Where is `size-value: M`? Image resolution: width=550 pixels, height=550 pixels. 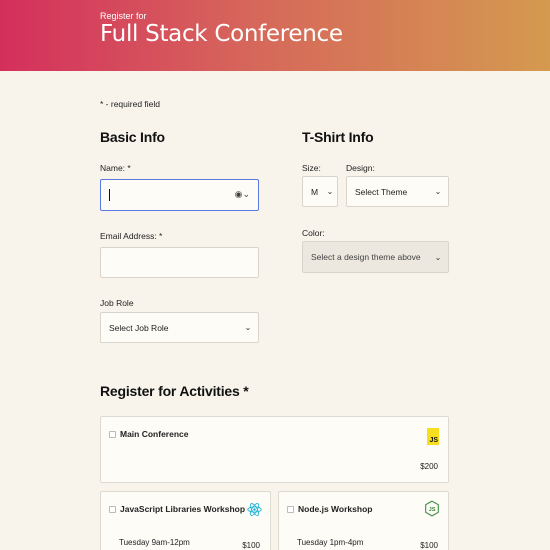 size-value: M is located at coordinates (315, 191).